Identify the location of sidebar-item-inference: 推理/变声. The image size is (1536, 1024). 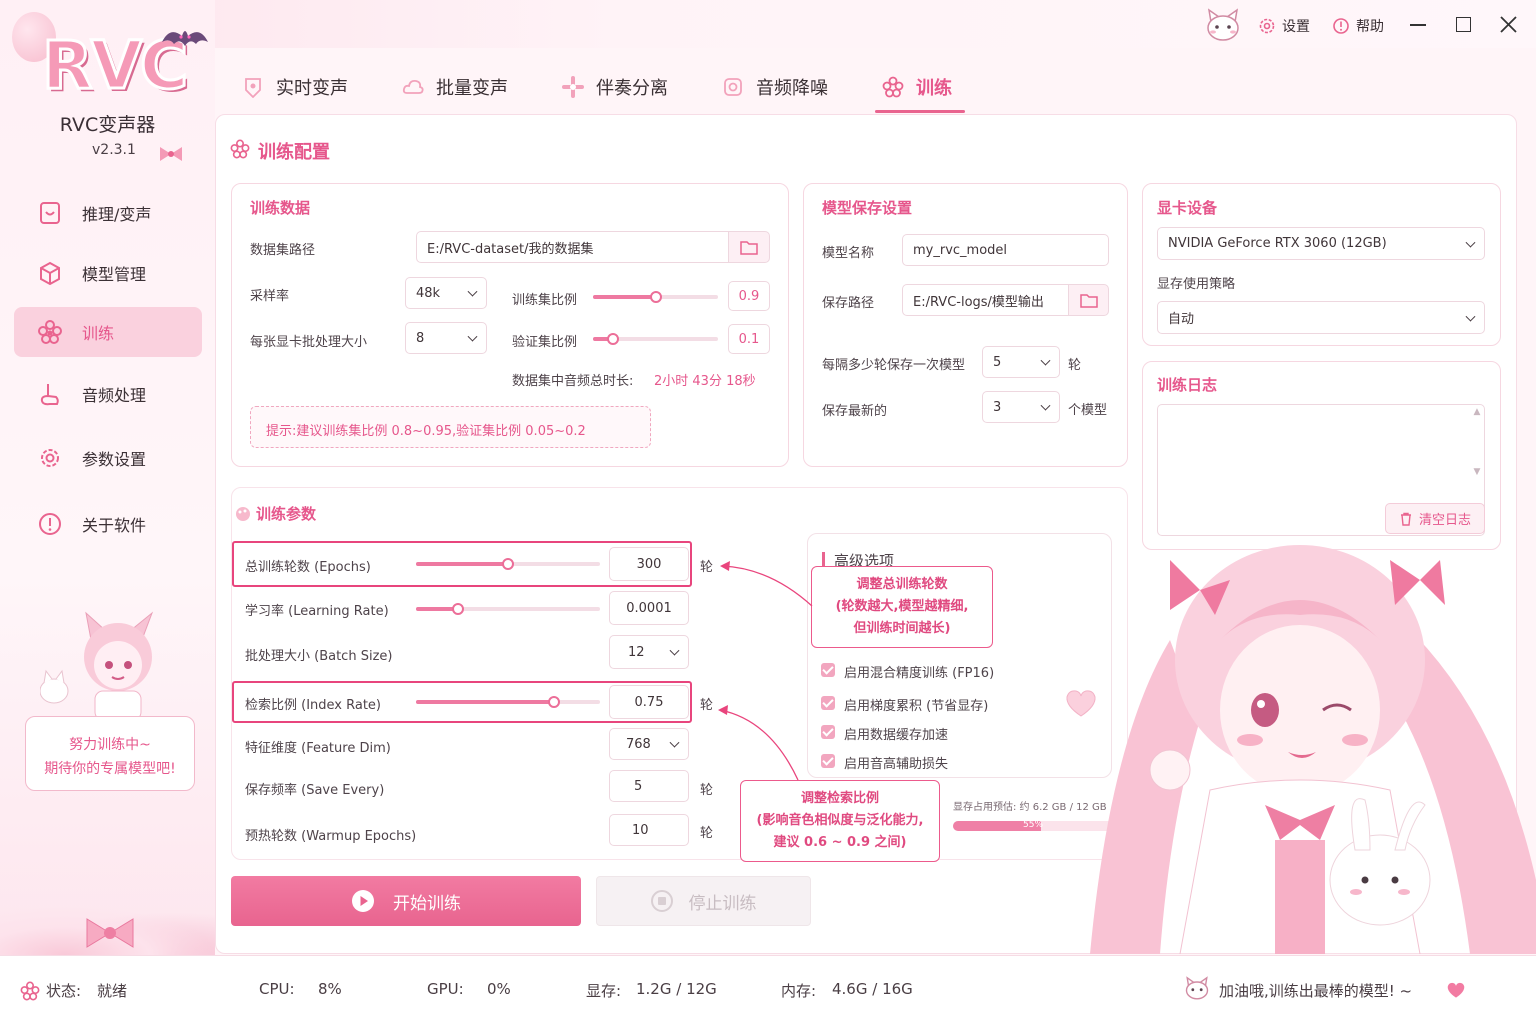
(108, 213).